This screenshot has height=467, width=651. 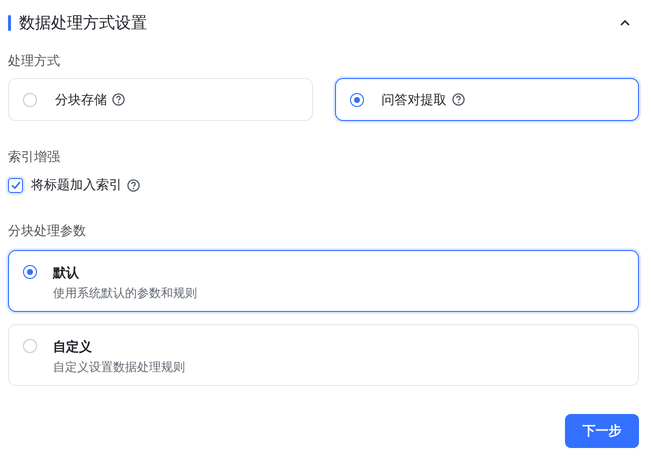 What do you see at coordinates (323, 355) in the screenshot?
I see `option-card: 自定义 自定义设置数据处理规则` at bounding box center [323, 355].